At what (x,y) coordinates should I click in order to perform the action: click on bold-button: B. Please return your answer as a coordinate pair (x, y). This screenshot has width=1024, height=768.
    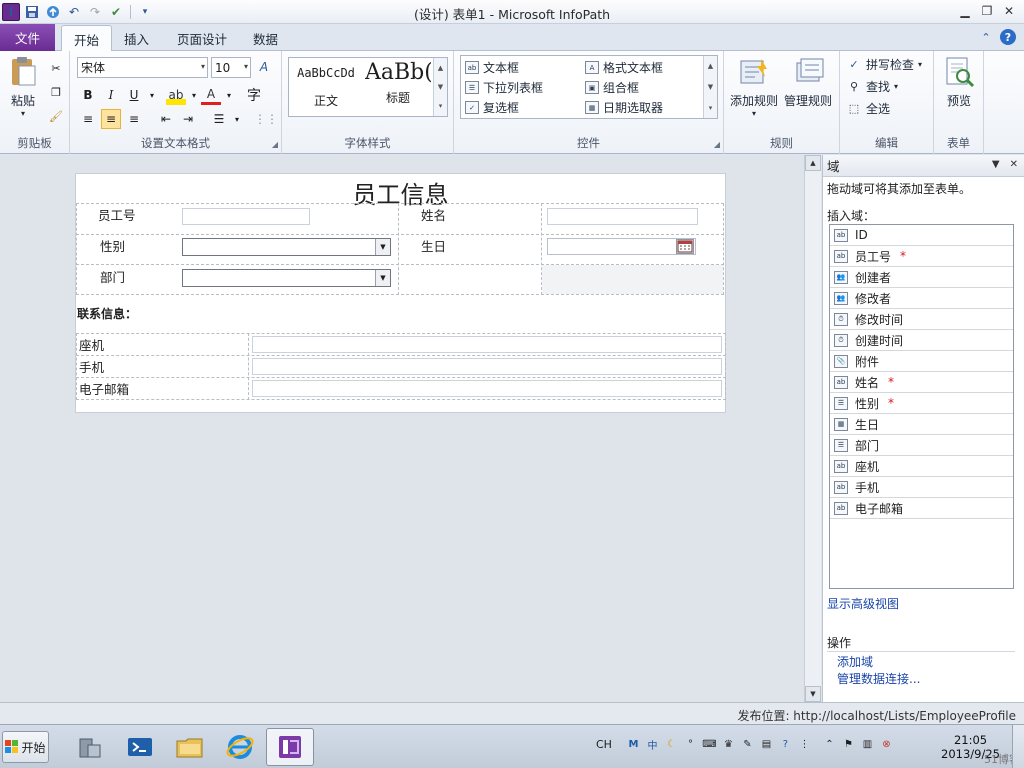
    Looking at the image, I should click on (88, 95).